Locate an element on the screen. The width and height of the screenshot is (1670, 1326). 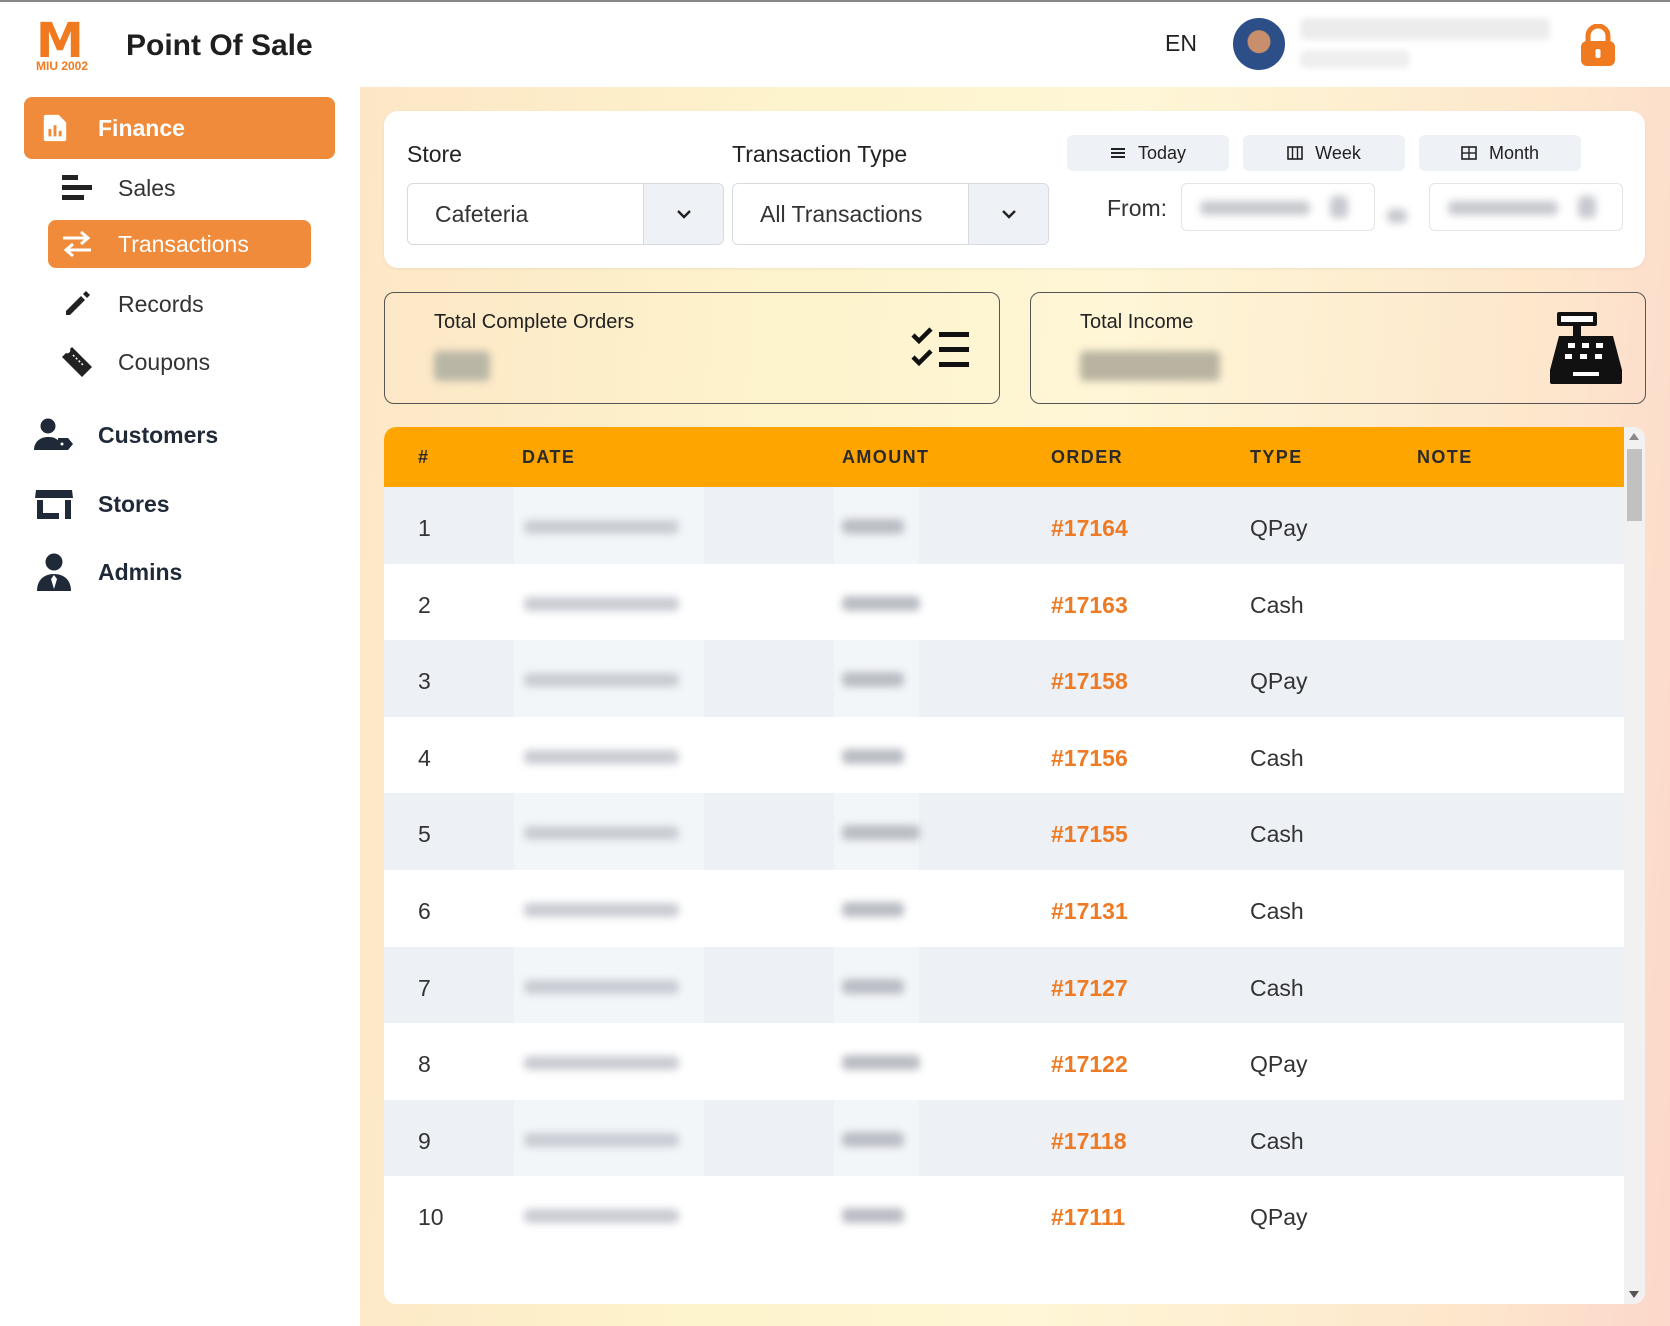
total-orders-value-redacted is located at coordinates (462, 366).